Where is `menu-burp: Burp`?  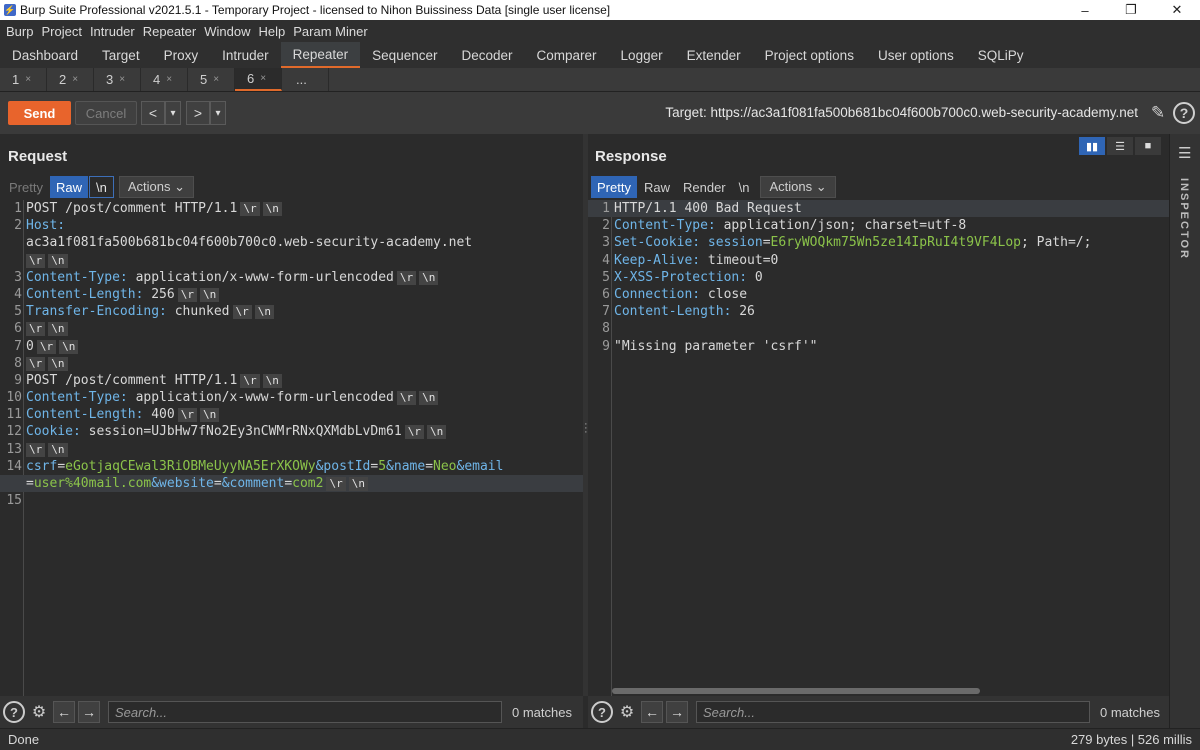
menu-burp: Burp is located at coordinates (19, 31).